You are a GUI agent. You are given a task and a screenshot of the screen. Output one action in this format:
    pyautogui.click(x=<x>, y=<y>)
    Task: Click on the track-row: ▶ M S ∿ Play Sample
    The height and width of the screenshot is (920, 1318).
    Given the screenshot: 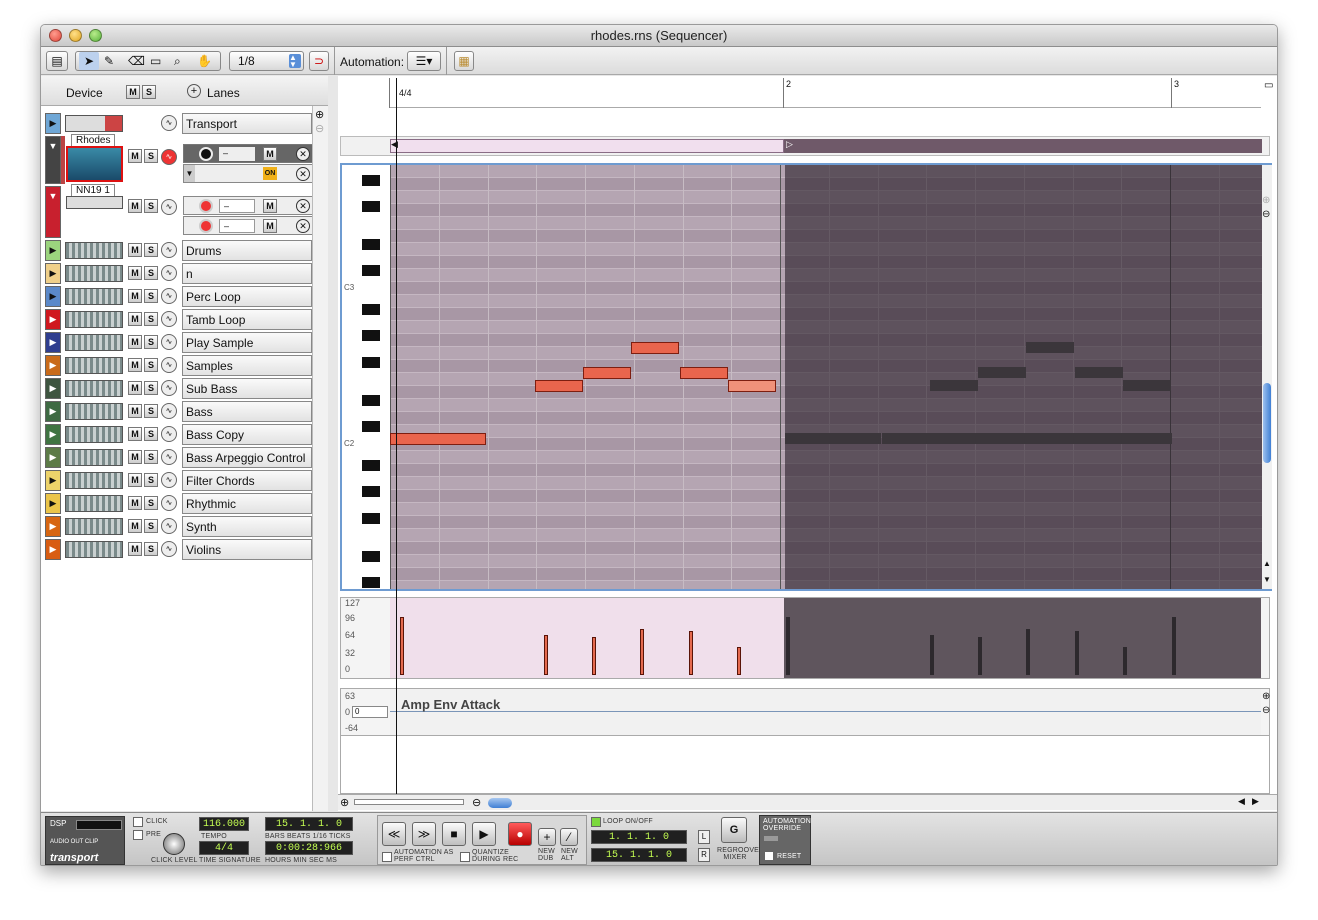 What is the action you would take?
    pyautogui.click(x=178, y=342)
    